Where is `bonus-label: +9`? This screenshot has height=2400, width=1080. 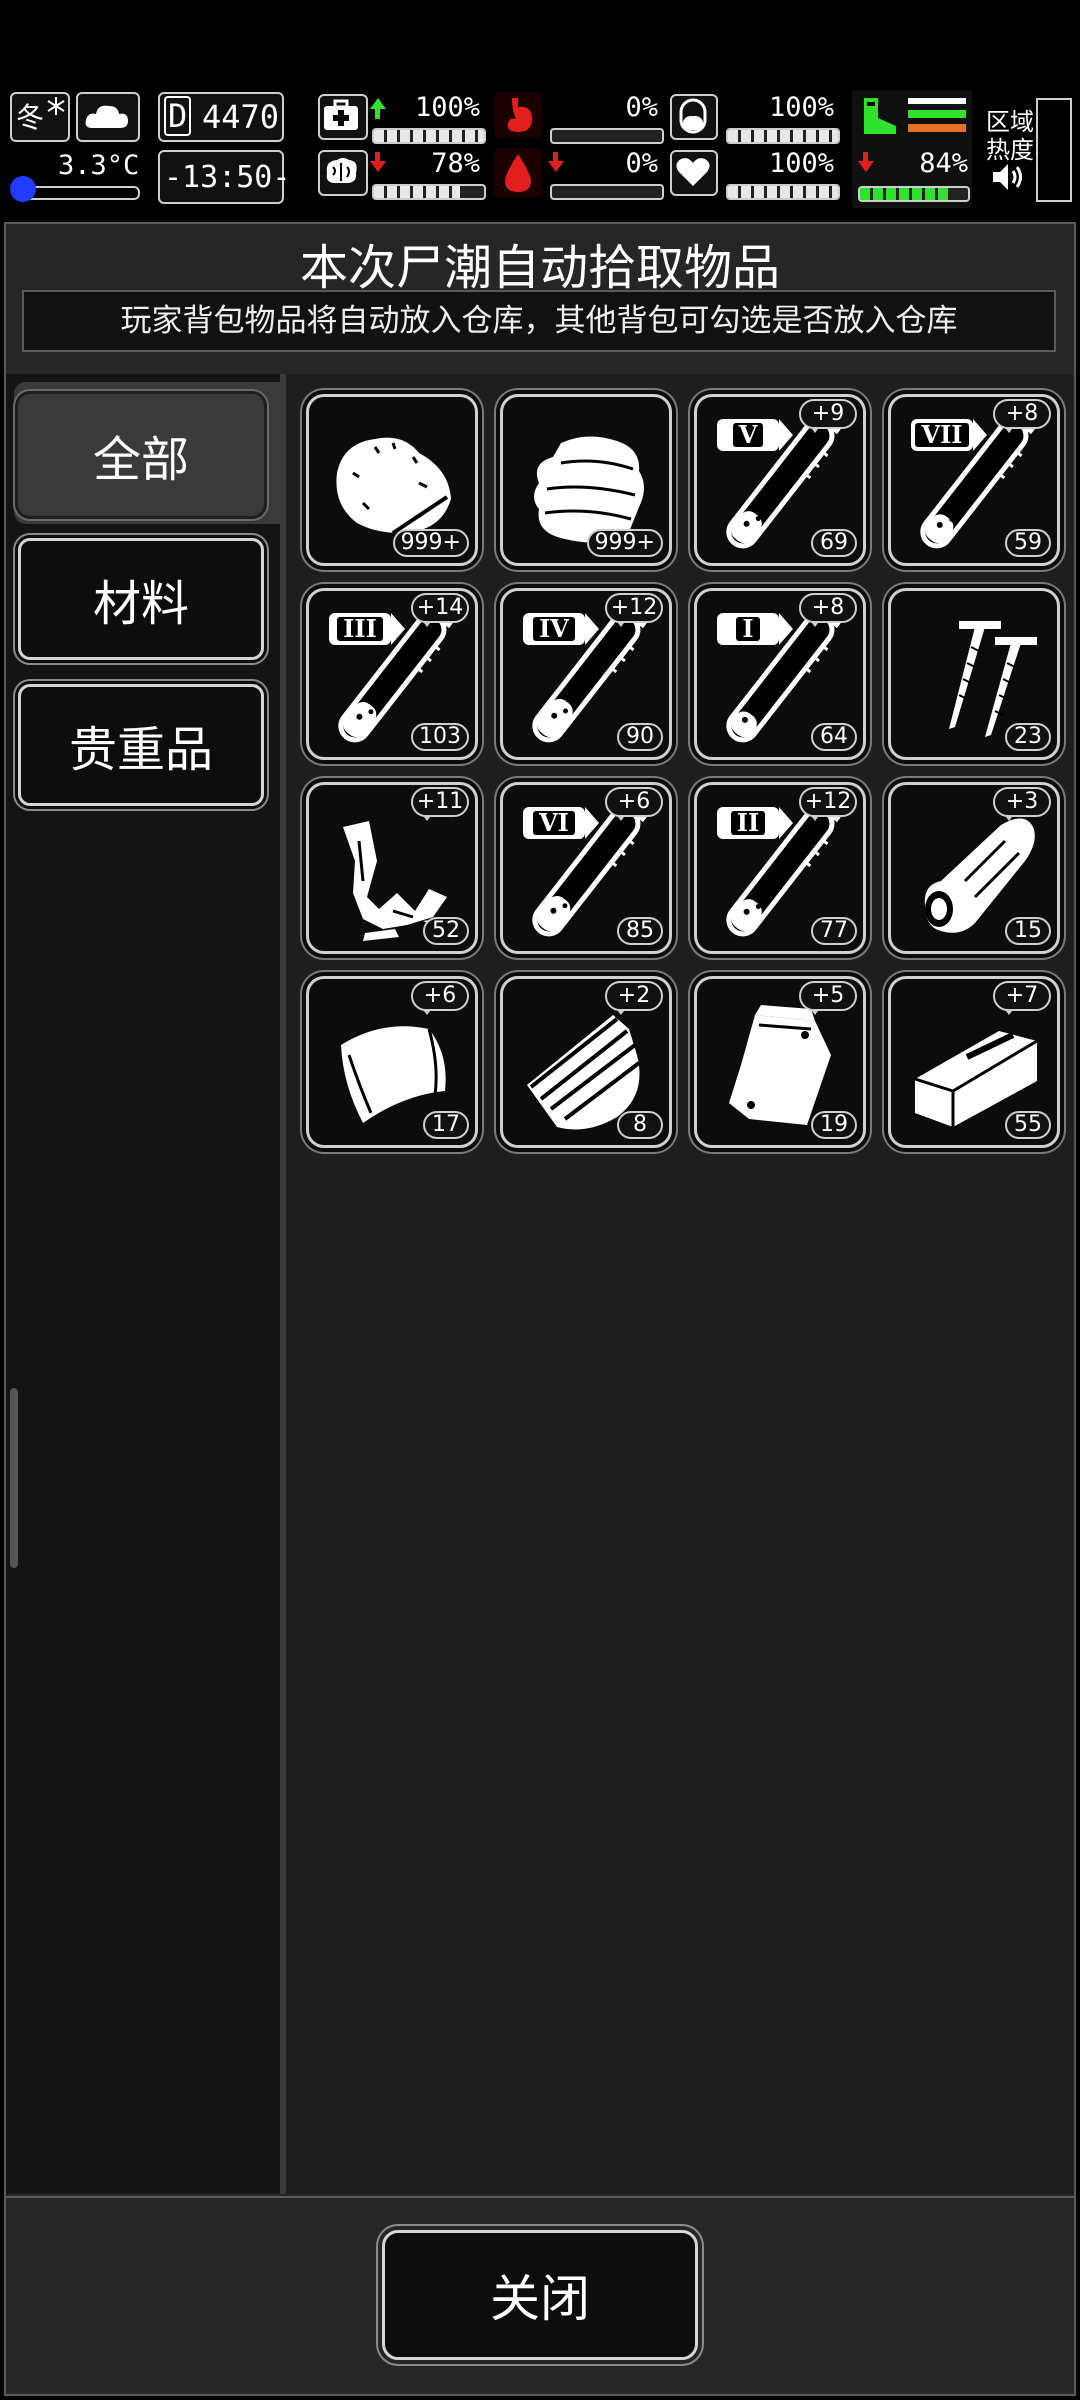 bonus-label: +9 is located at coordinates (828, 414).